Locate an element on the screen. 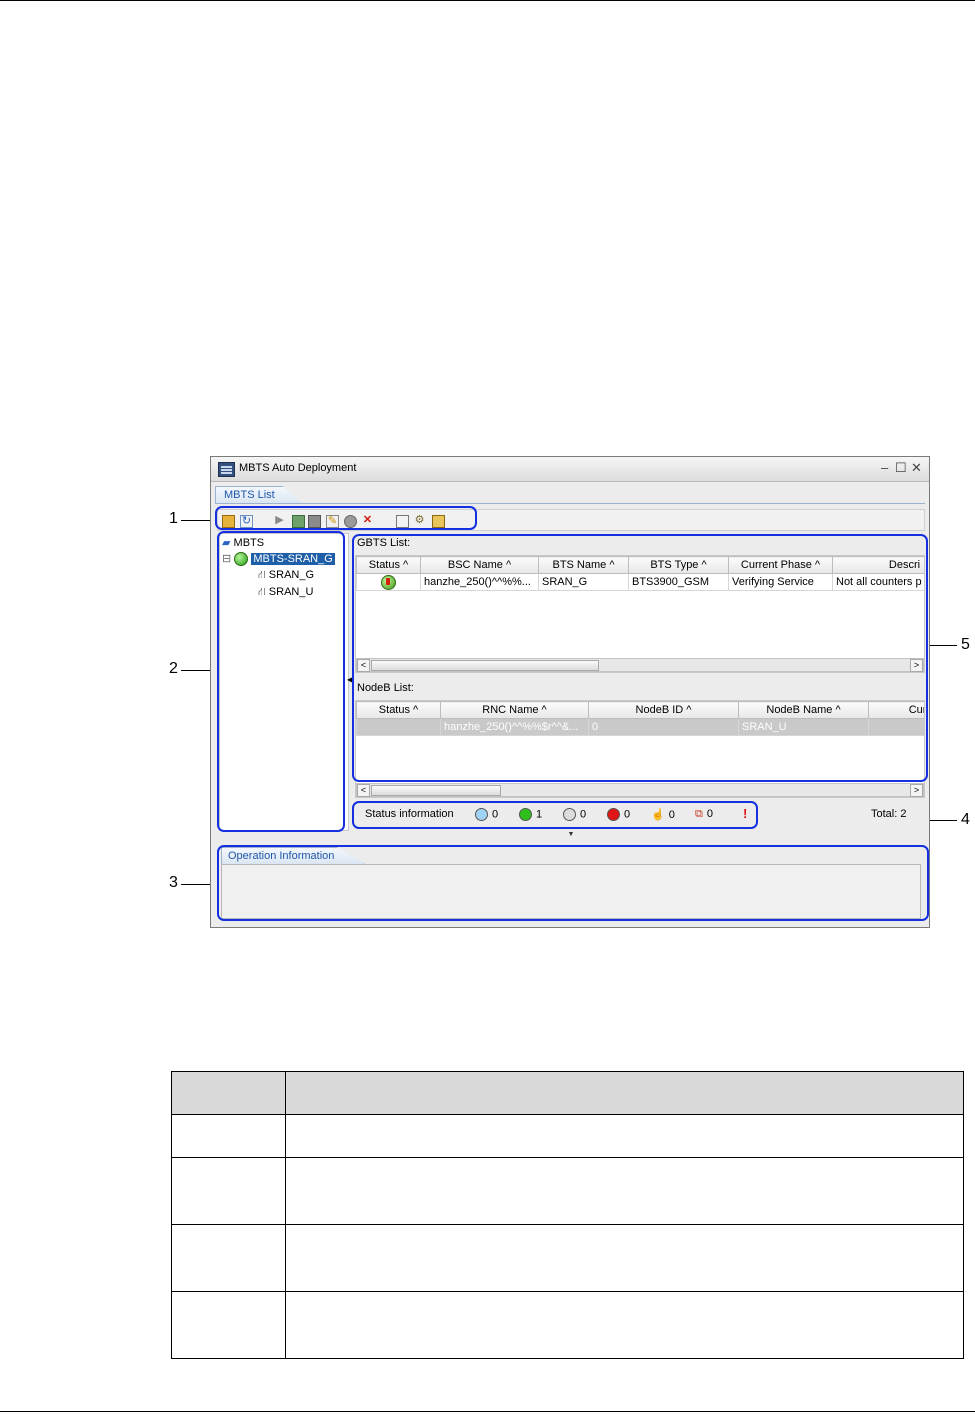  maximize-button: ☐ is located at coordinates (901, 468).